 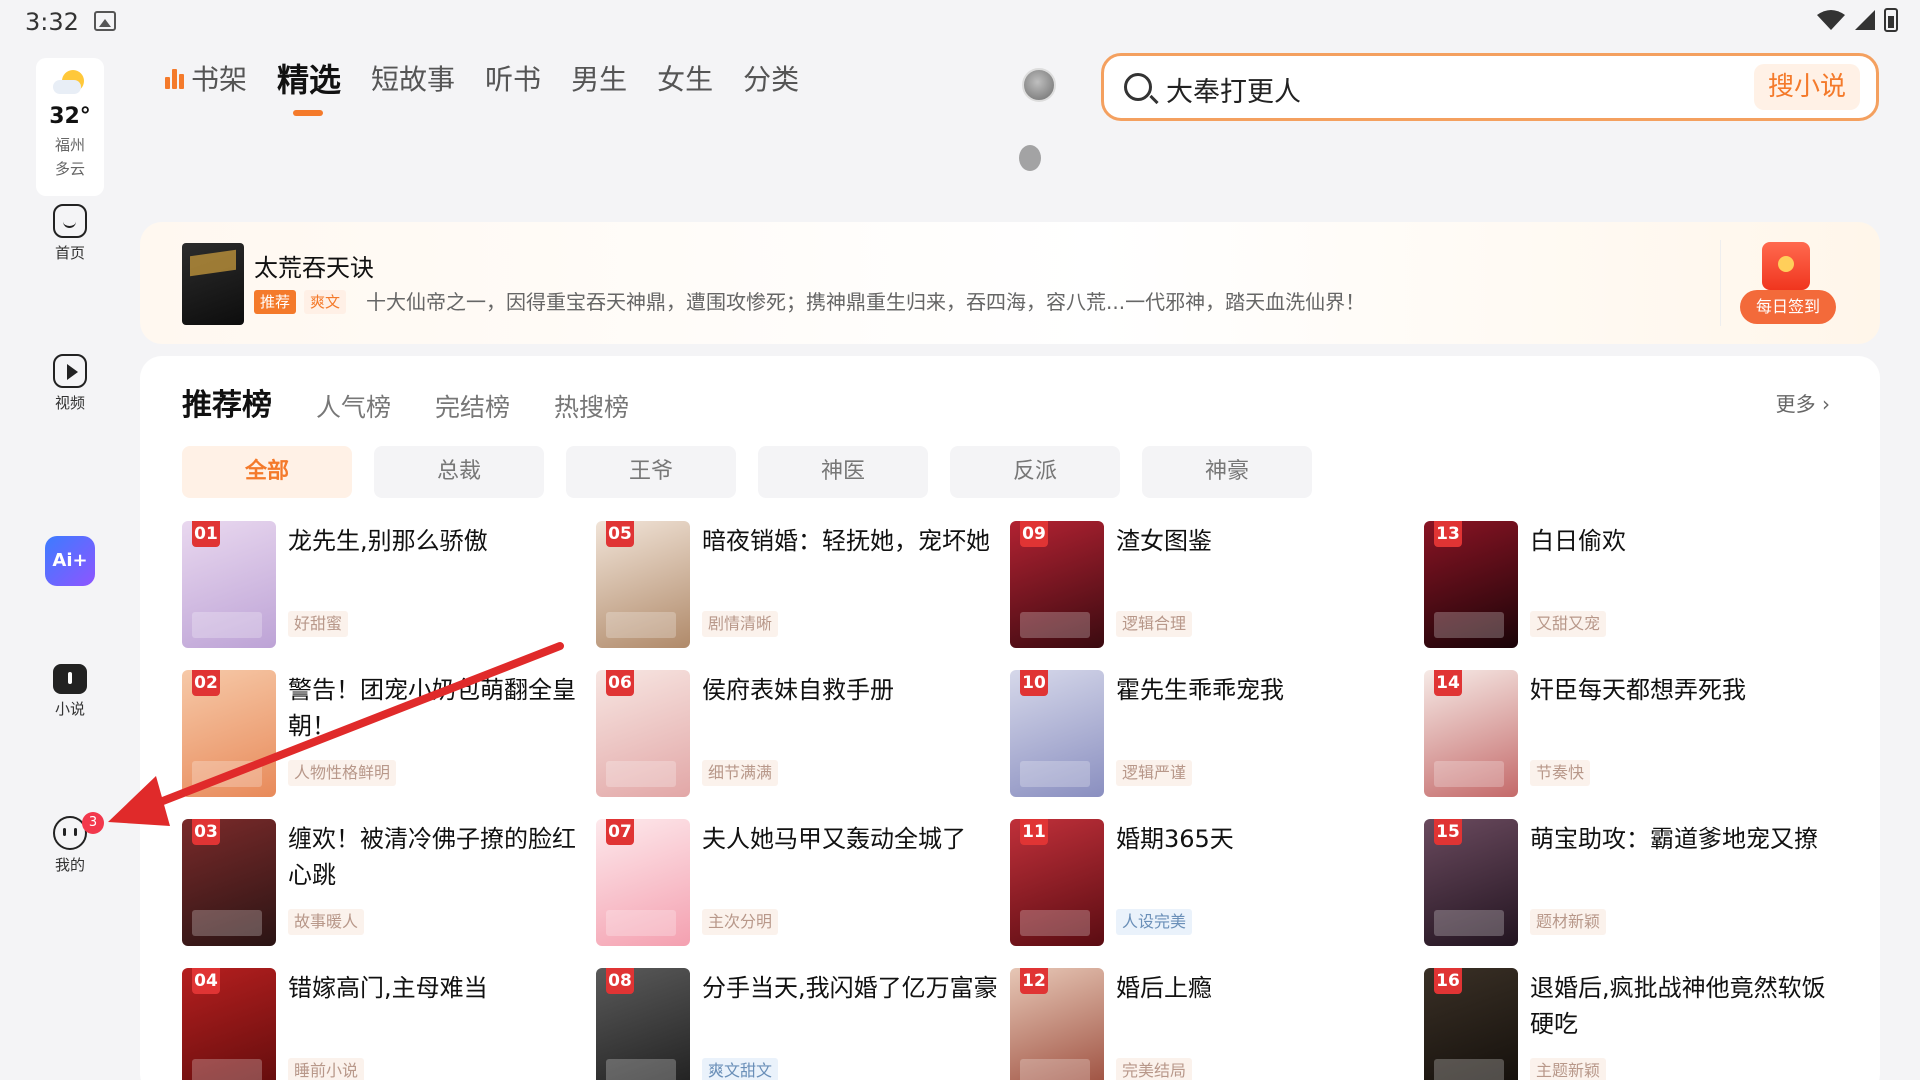 I want to click on book-title: 夫人她马甲又轰动全城了, so click(x=857, y=839).